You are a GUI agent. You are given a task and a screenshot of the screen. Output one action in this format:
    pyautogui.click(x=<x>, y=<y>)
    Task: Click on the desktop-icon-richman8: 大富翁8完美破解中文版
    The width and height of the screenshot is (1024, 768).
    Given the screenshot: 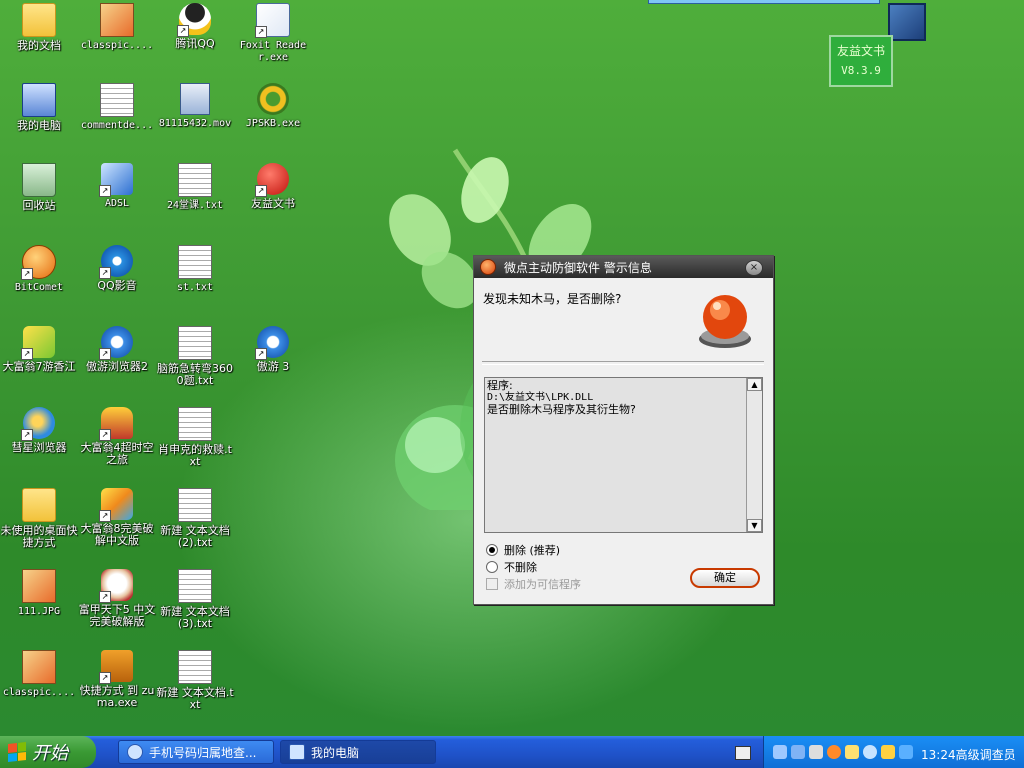 What is the action you would take?
    pyautogui.click(x=117, y=517)
    